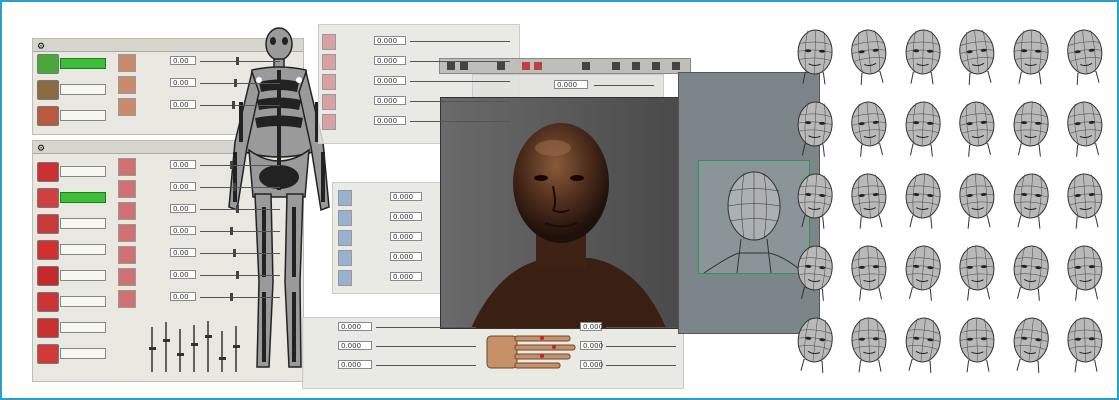 The image size is (1119, 400). Describe the element at coordinates (571, 84) in the screenshot. I see `viewport-field-input: 0.000` at that location.